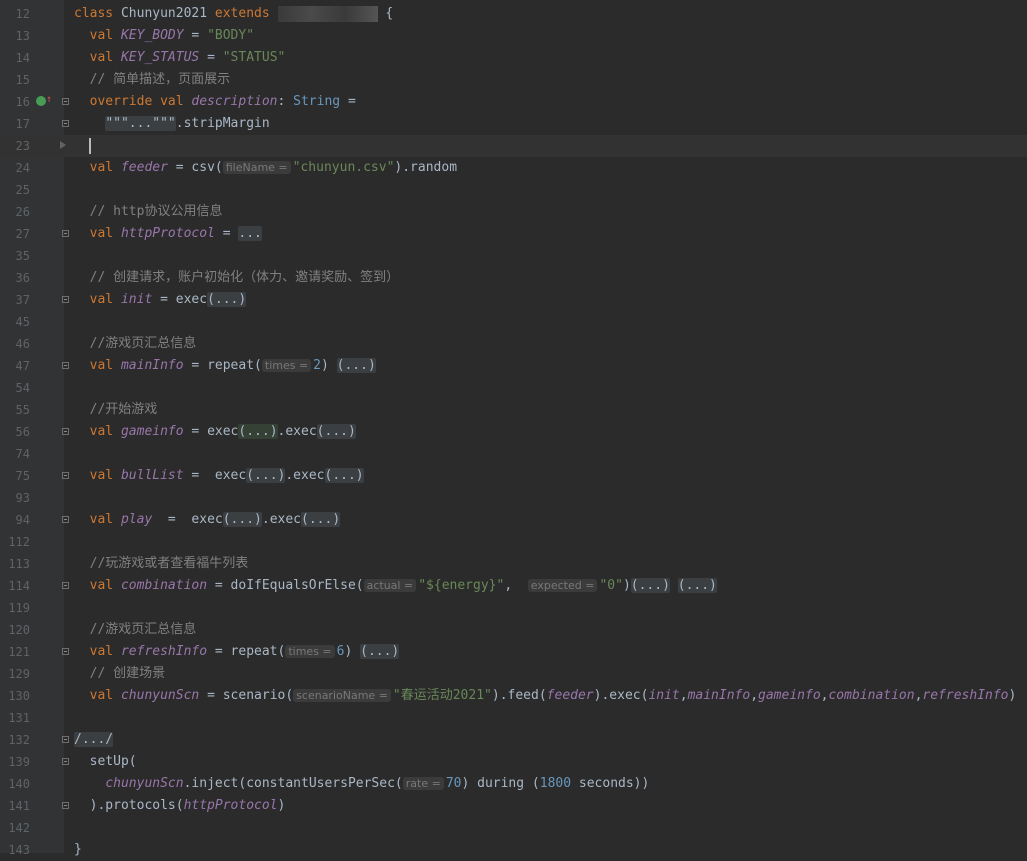 This screenshot has width=1027, height=861. What do you see at coordinates (513, 630) in the screenshot?
I see `code-line: 120 //游戏页汇总信息` at bounding box center [513, 630].